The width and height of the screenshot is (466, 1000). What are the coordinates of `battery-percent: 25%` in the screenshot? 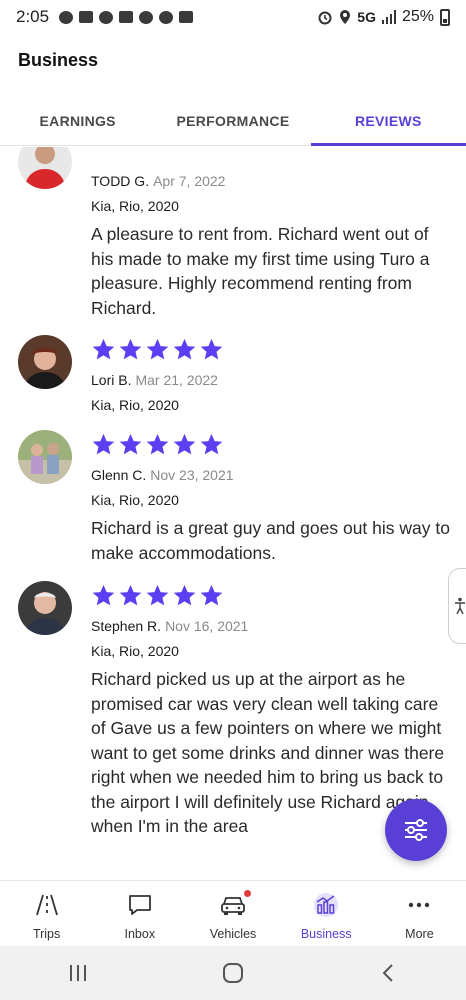 It's located at (417, 16).